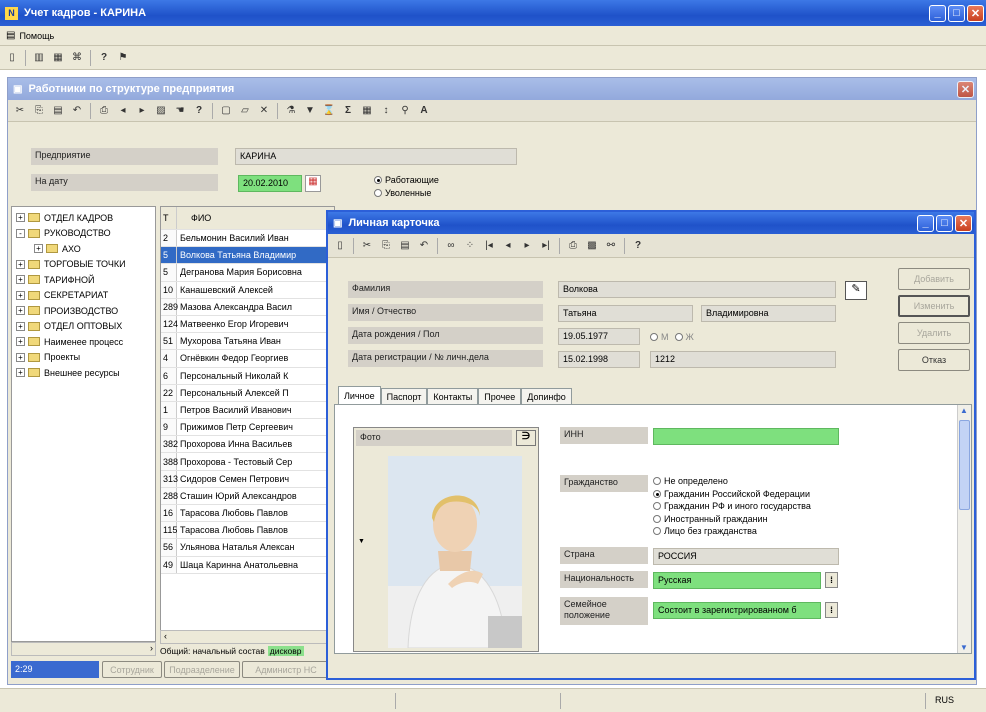 The height and width of the screenshot is (712, 986). Describe the element at coordinates (83, 311) in the screenshot. I see `tree-item: + ПРОИЗВОДСТВО` at that location.